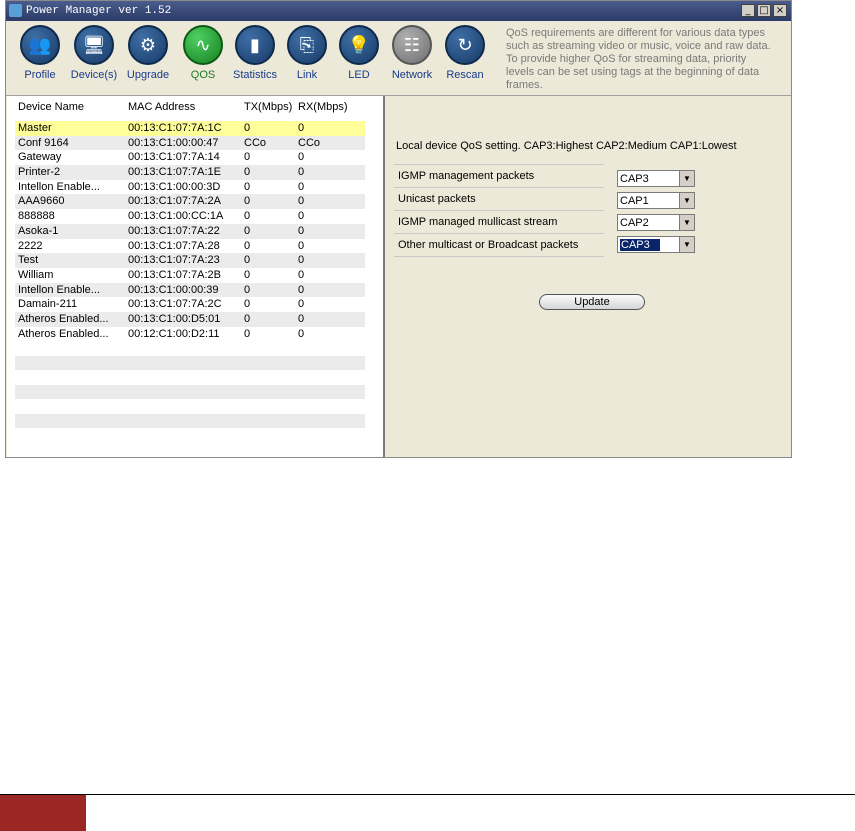 The height and width of the screenshot is (831, 855). What do you see at coordinates (15, 10) in the screenshot?
I see `app-icon` at bounding box center [15, 10].